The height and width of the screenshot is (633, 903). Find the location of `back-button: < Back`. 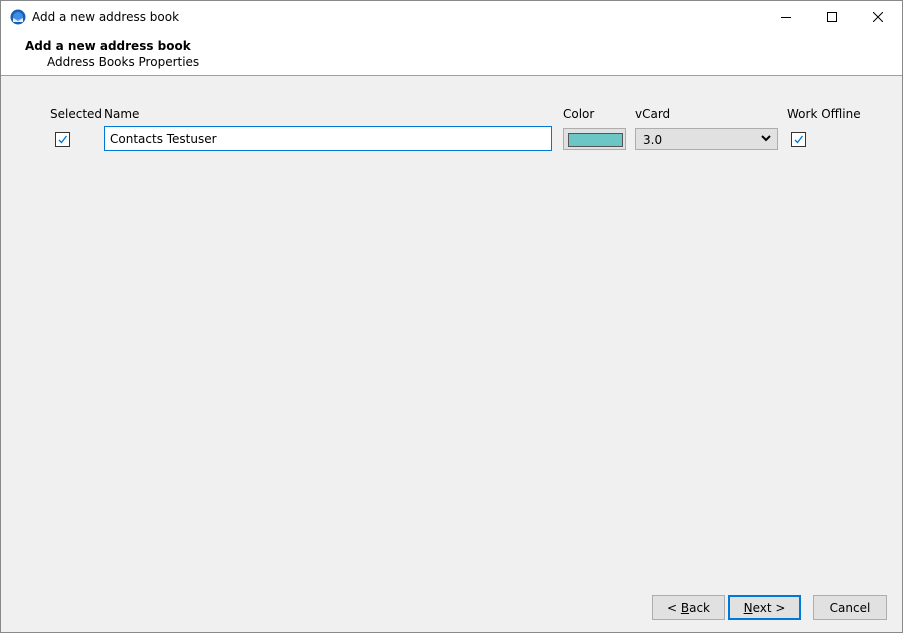

back-button: < Back is located at coordinates (688, 607).